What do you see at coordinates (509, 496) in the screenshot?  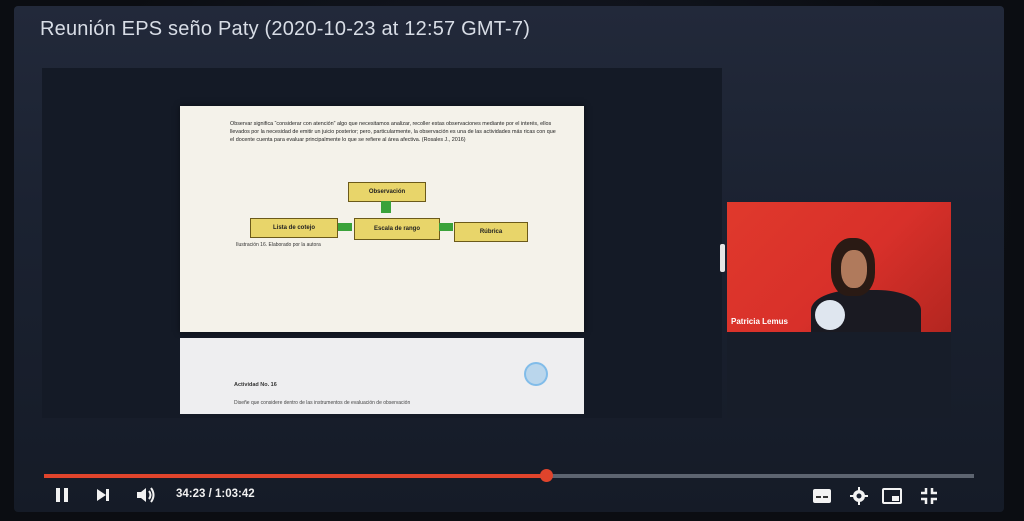 I see `player-controls: 34:23 / 1:03:42` at bounding box center [509, 496].